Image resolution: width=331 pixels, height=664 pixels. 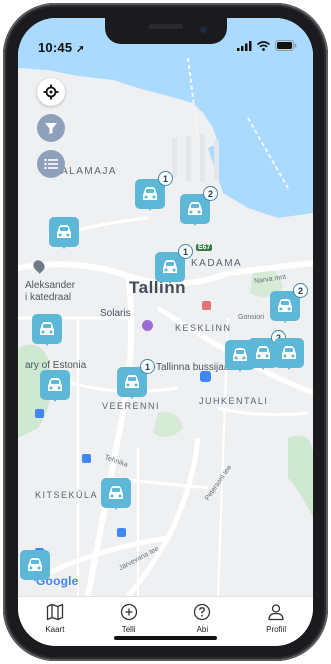 I want to click on tab-profiil: Profiil, so click(x=276, y=621).